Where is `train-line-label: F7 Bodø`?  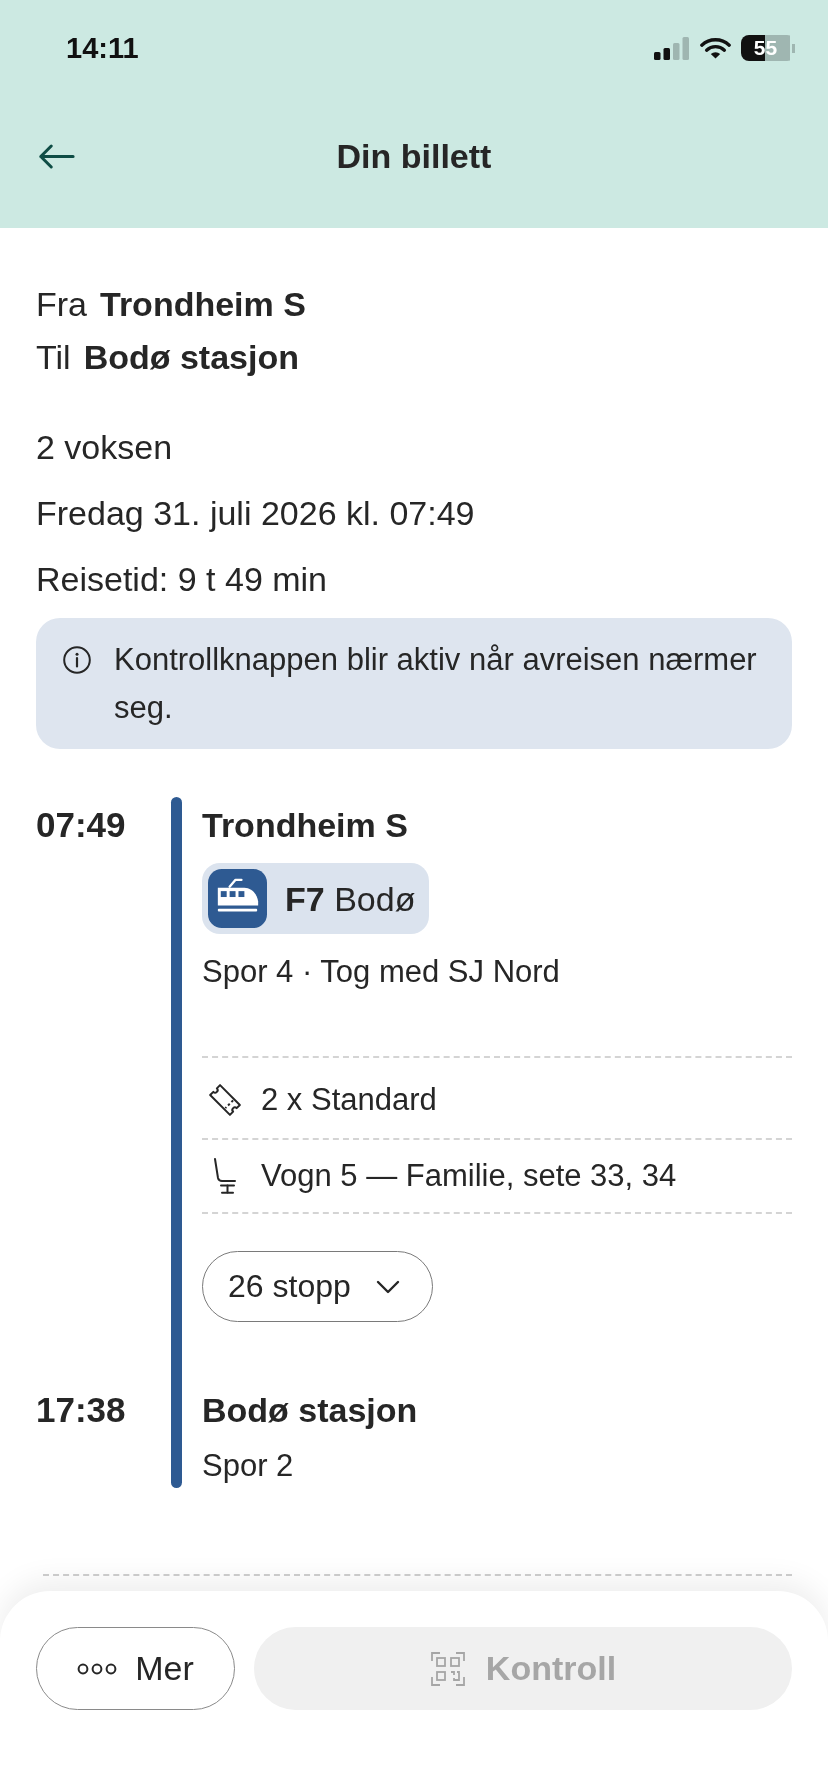
train-line-label: F7 Bodø is located at coordinates (350, 898).